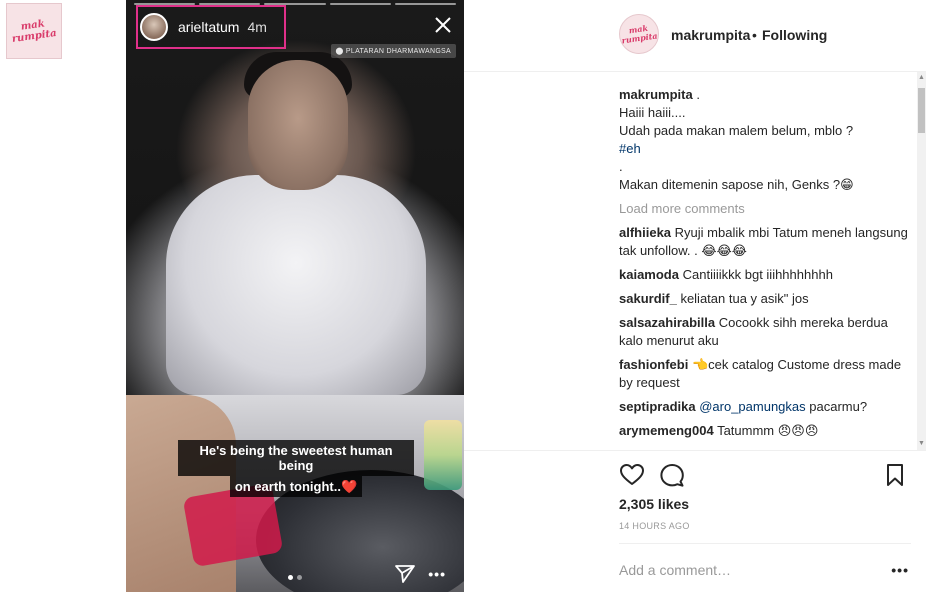 This screenshot has height=592, width=926. What do you see at coordinates (736, 130) in the screenshot?
I see `caption-line: Udah pada makan malem belum, mblo ?` at bounding box center [736, 130].